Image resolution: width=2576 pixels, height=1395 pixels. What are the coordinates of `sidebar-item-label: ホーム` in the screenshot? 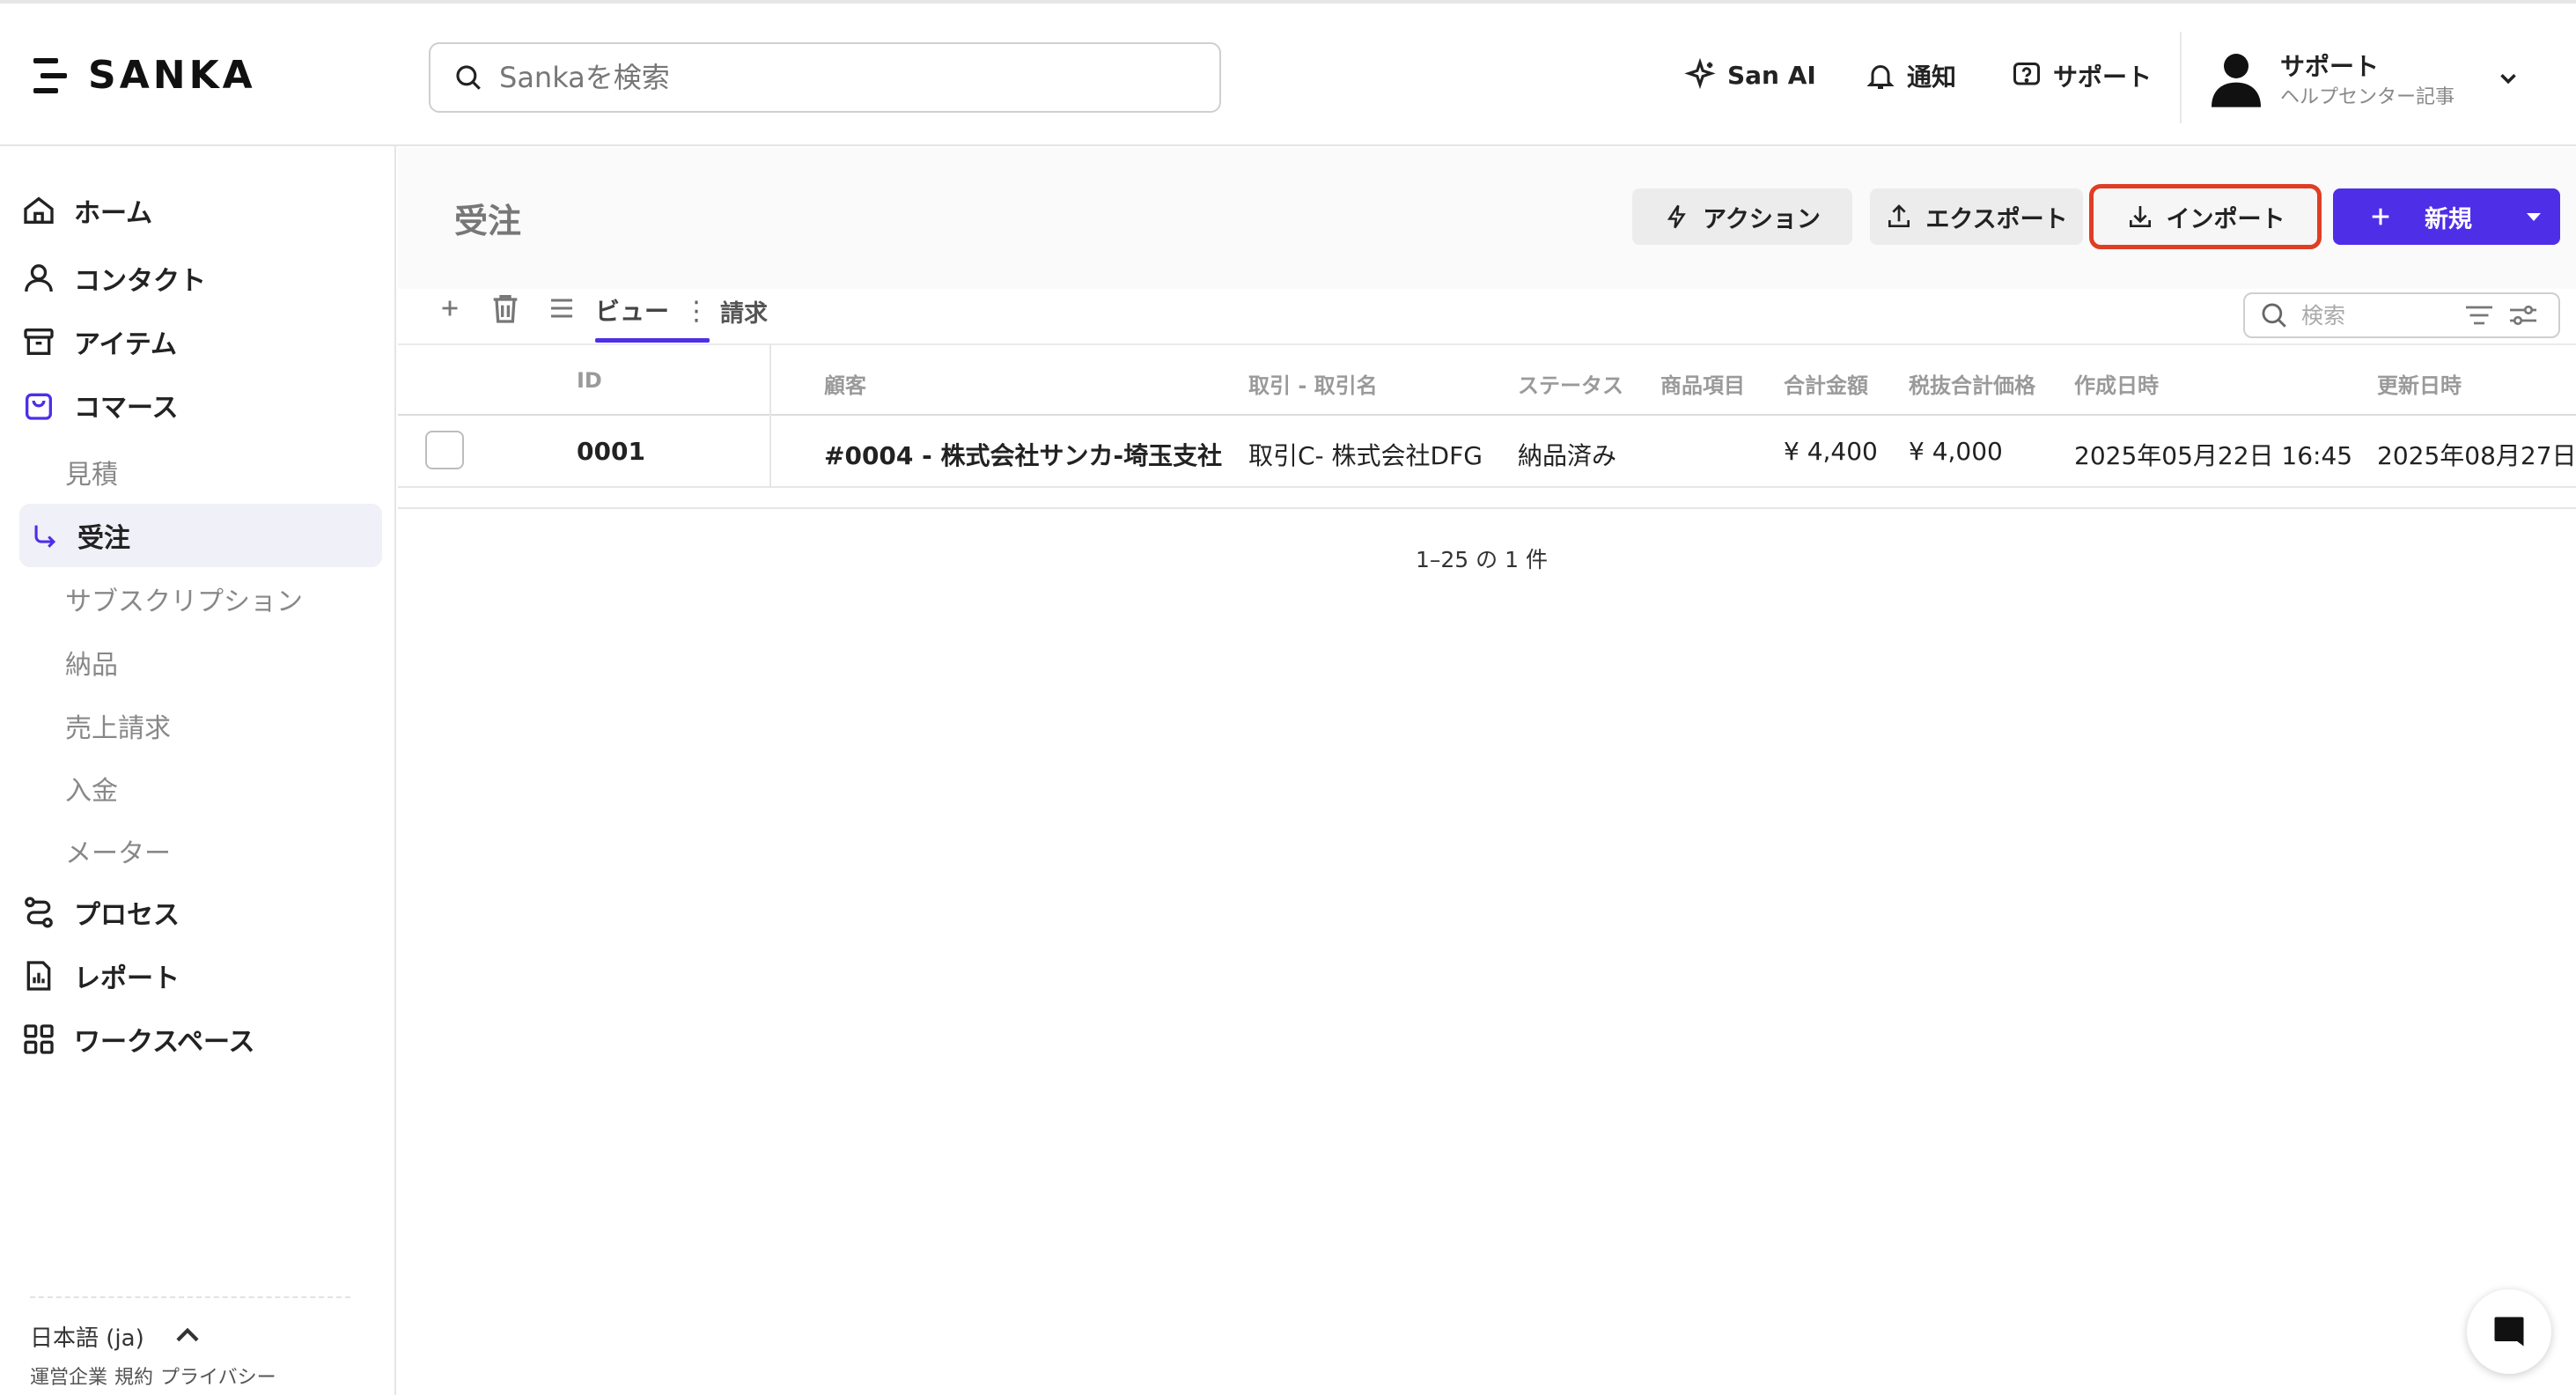 It's located at (113, 214).